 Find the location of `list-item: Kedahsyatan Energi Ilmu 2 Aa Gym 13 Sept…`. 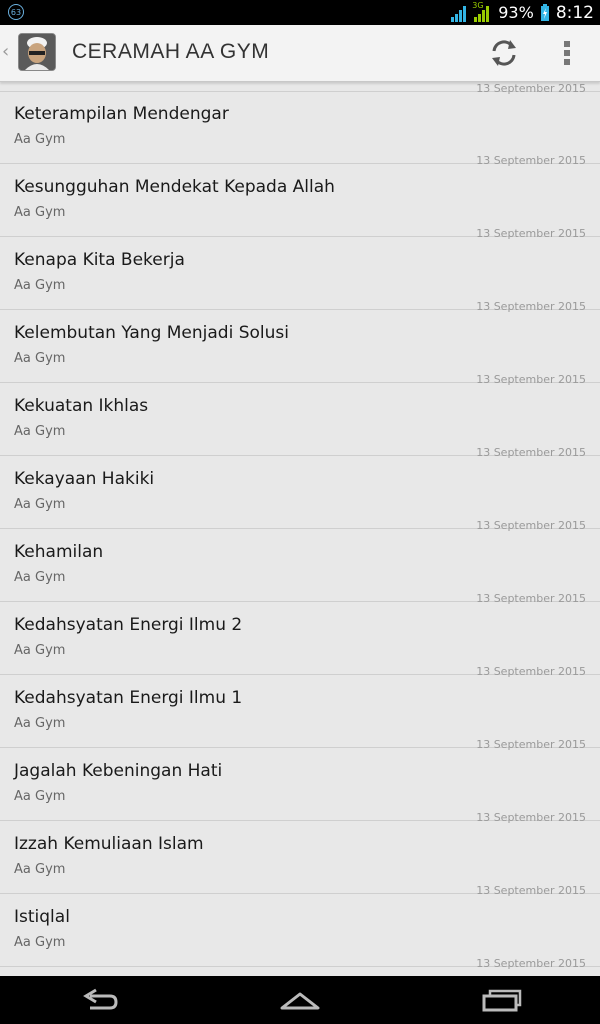

list-item: Kedahsyatan Energi Ilmu 2 Aa Gym 13 Sept… is located at coordinates (300, 640).